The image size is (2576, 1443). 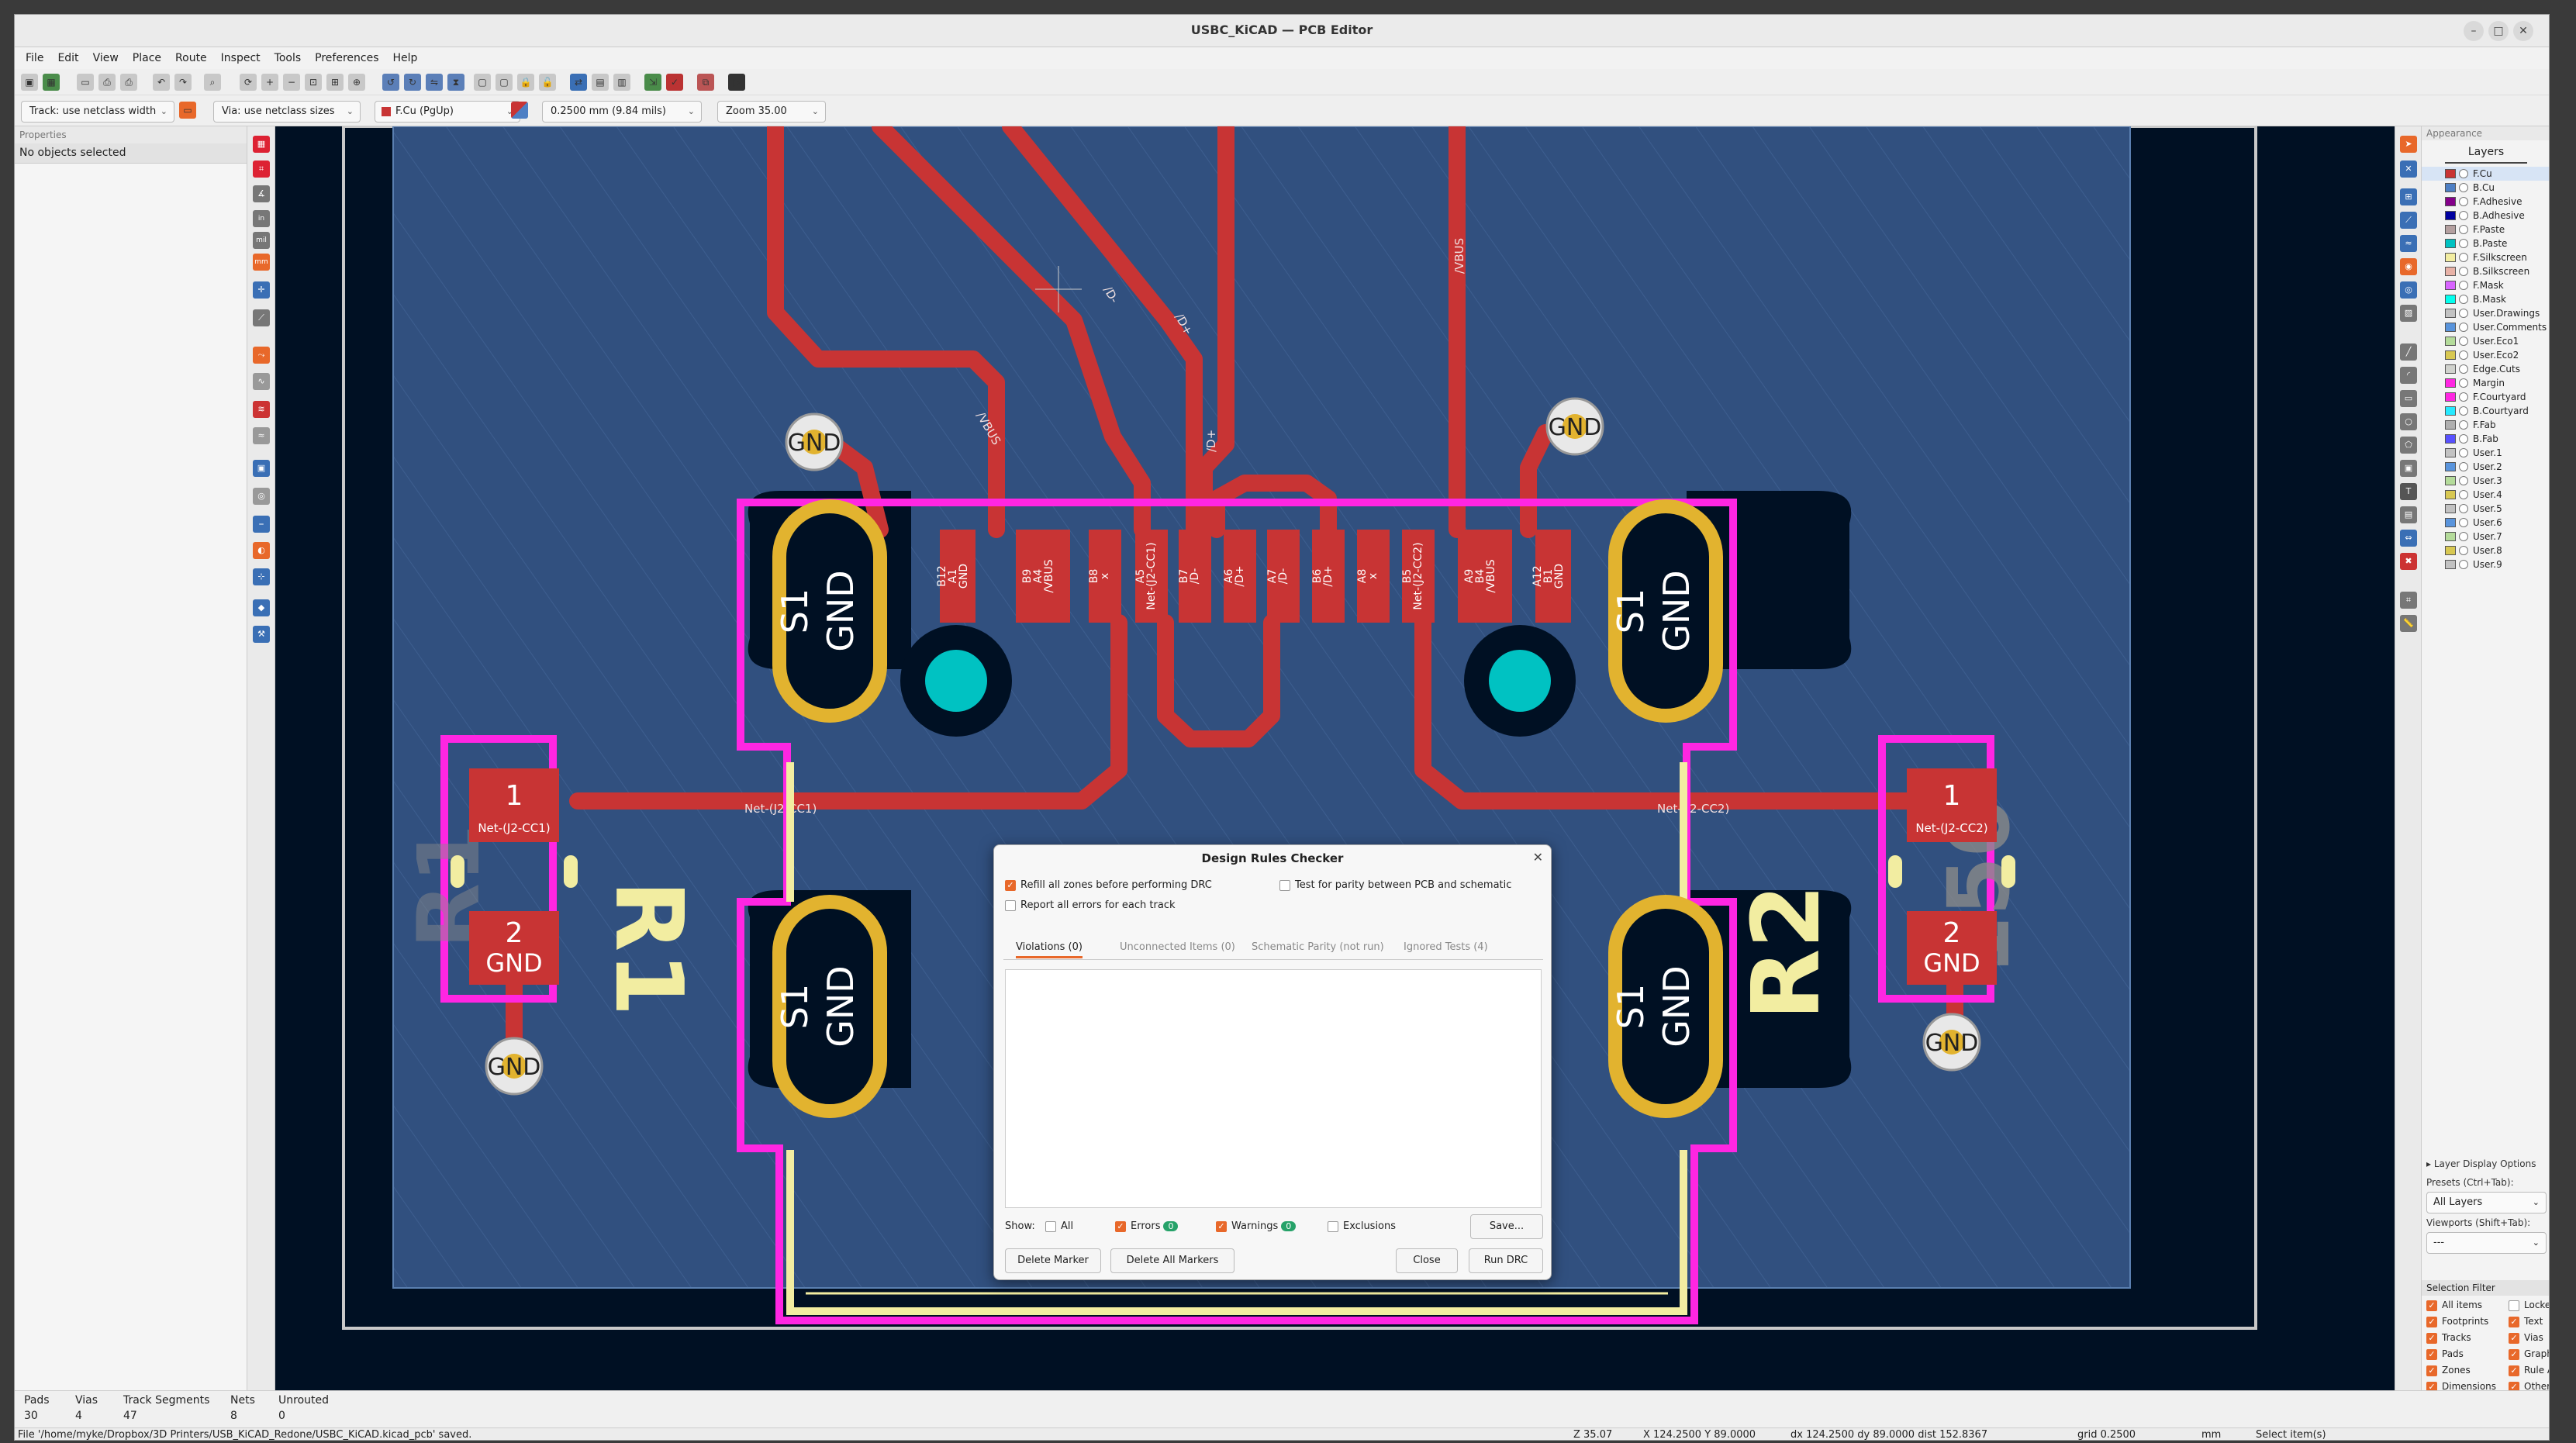 What do you see at coordinates (2486, 188) in the screenshot?
I see `layer-row: B.Cu` at bounding box center [2486, 188].